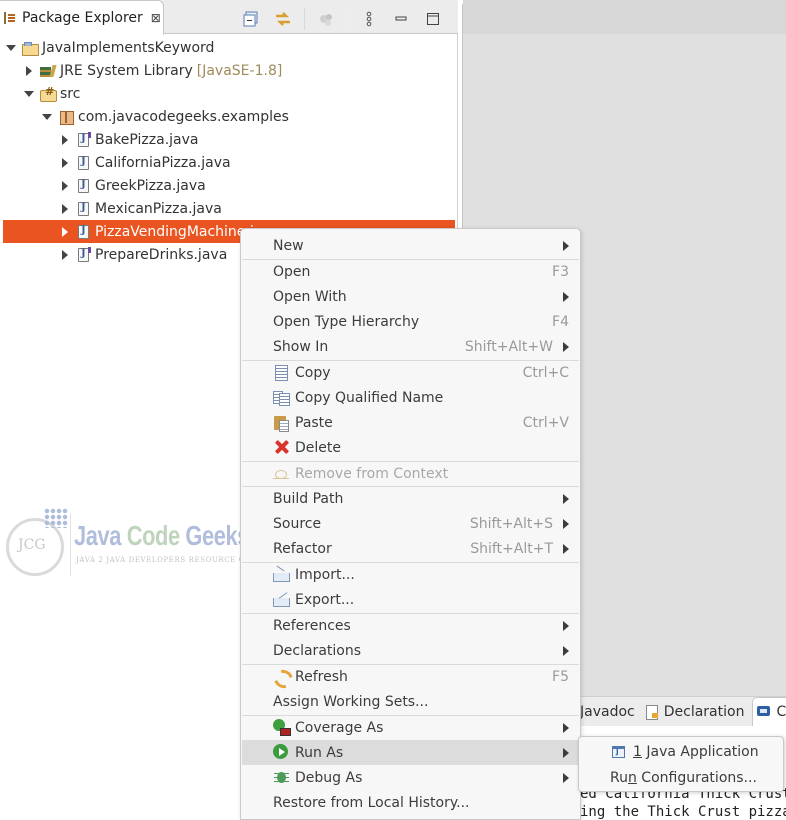 The image size is (786, 820). Describe the element at coordinates (126, 70) in the screenshot. I see `tree-item-label: JRE System Library` at that location.